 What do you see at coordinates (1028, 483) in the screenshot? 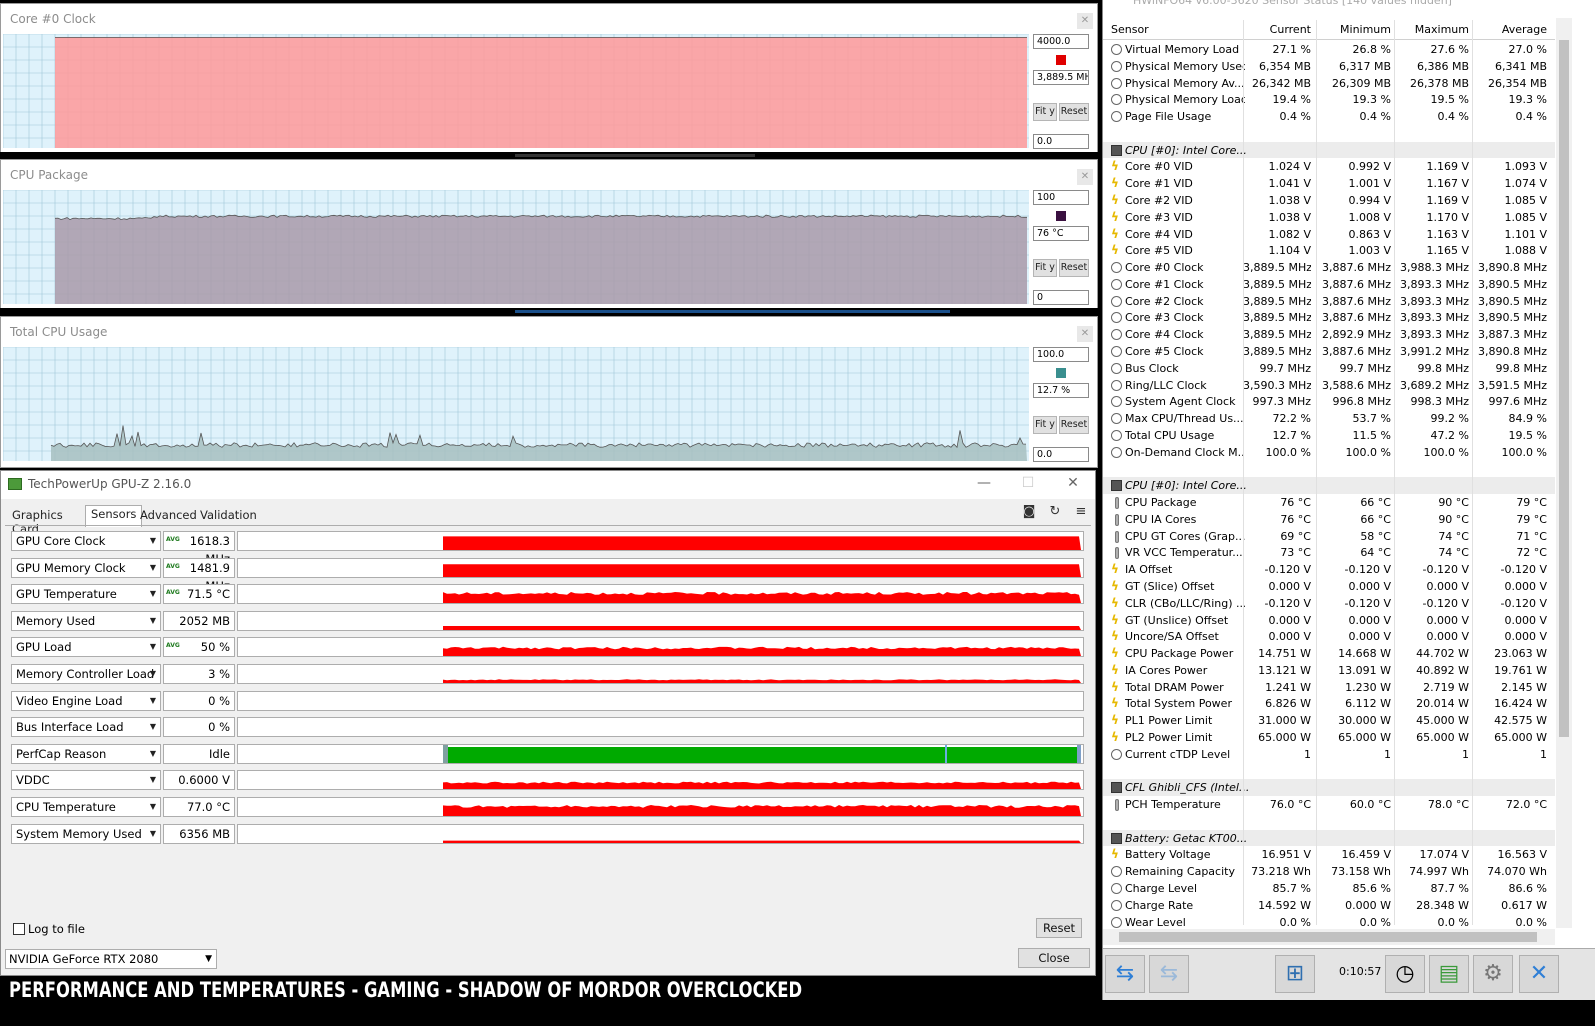
I see `maximize-icon: ☐` at bounding box center [1028, 483].